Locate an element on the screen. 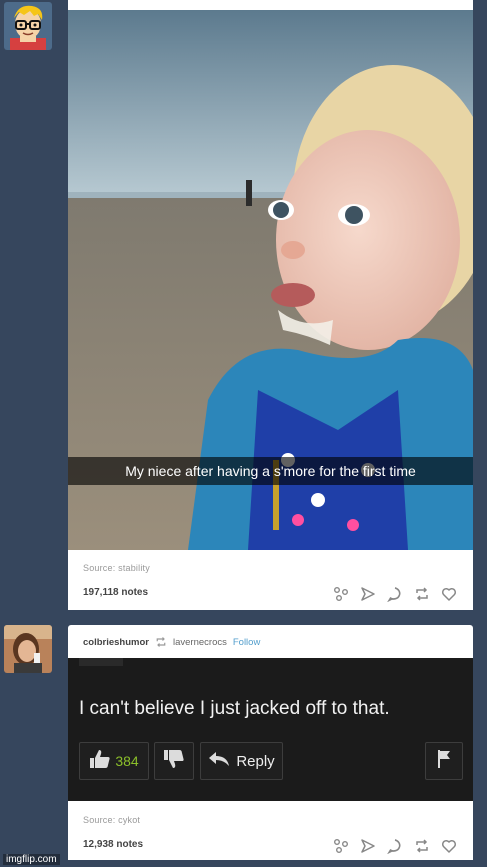  dislike-button is located at coordinates (174, 761).